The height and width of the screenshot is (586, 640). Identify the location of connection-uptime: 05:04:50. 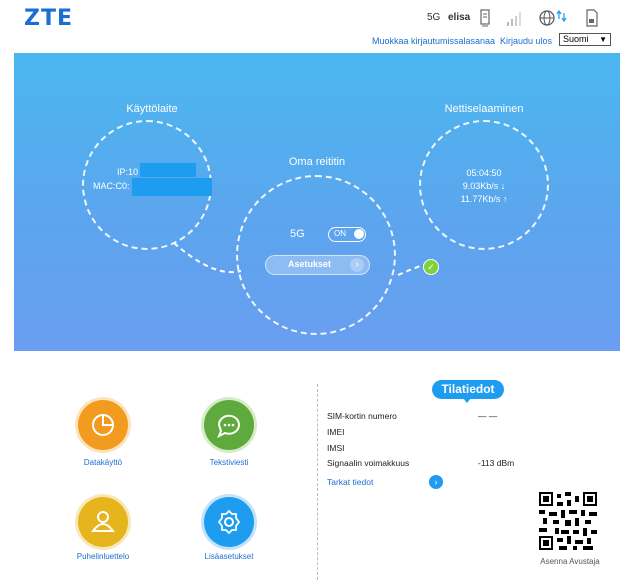
(484, 173).